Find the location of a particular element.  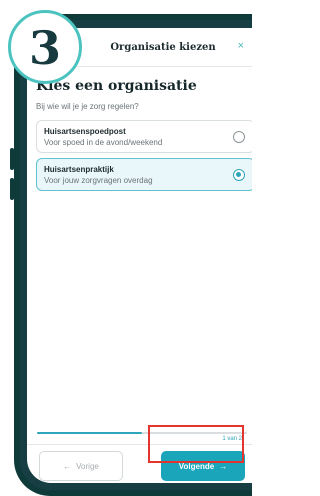

previous-button: ← Vorige is located at coordinates (81, 466).